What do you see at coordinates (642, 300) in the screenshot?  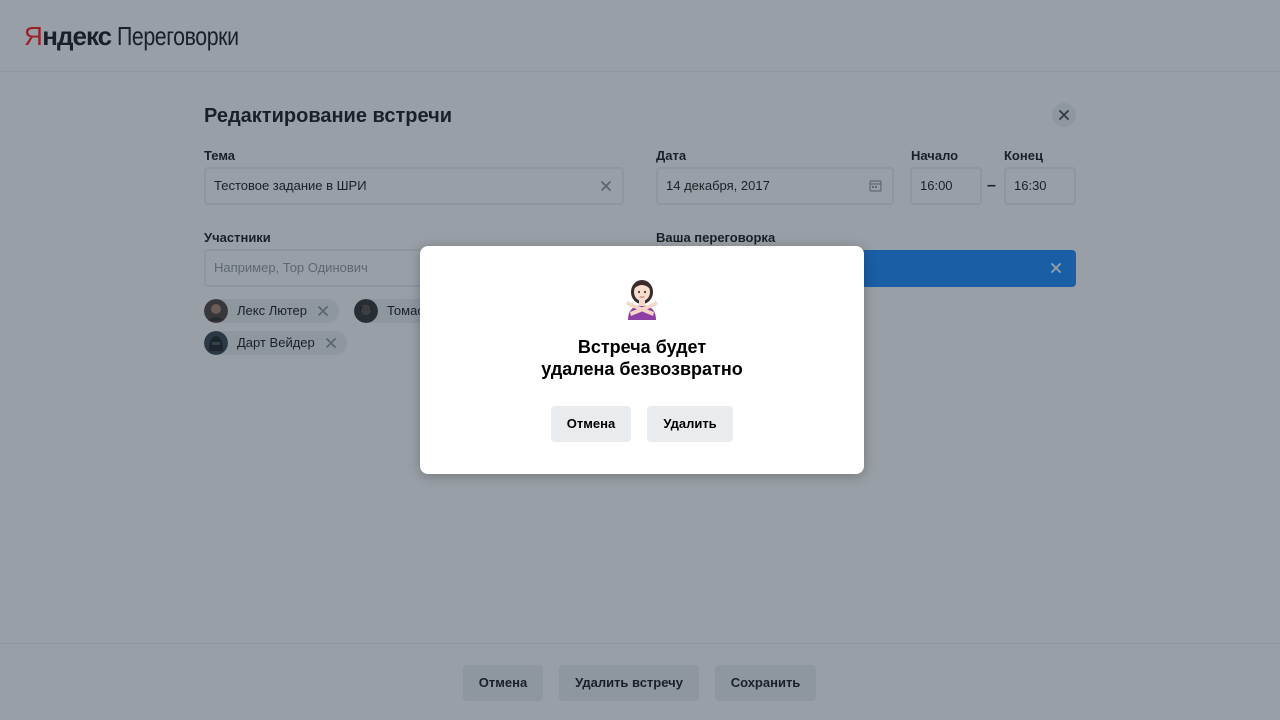 I see `no-gesture-woman-icon` at bounding box center [642, 300].